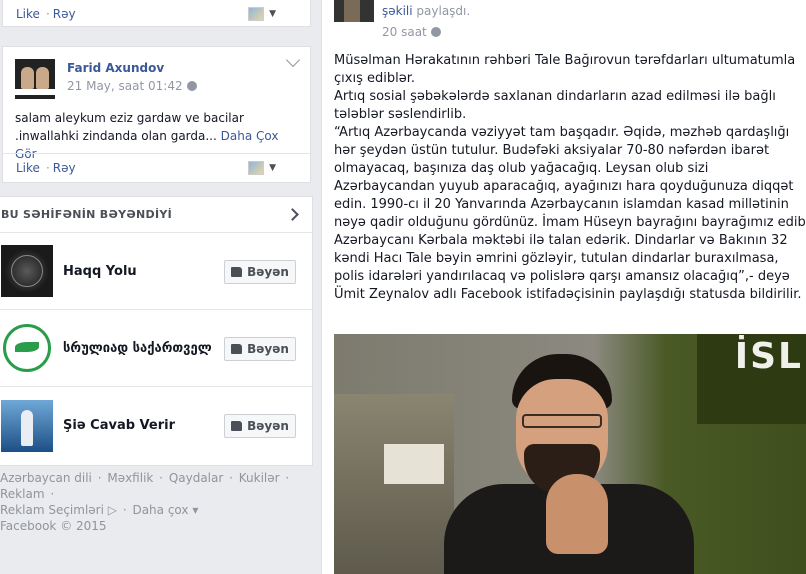 Image resolution: width=806 pixels, height=574 pixels. What do you see at coordinates (138, 425) in the screenshot?
I see `page-name: Şiə Cavab Verir` at bounding box center [138, 425].